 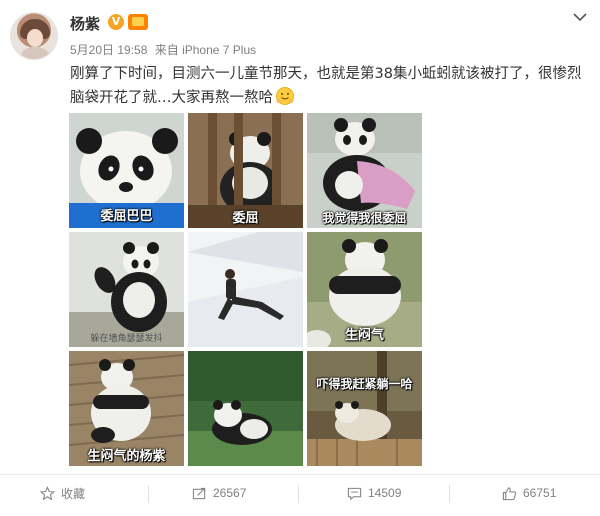 What do you see at coordinates (364, 384) in the screenshot?
I see `image-caption: 吓得我赶紧躺一哈` at bounding box center [364, 384].